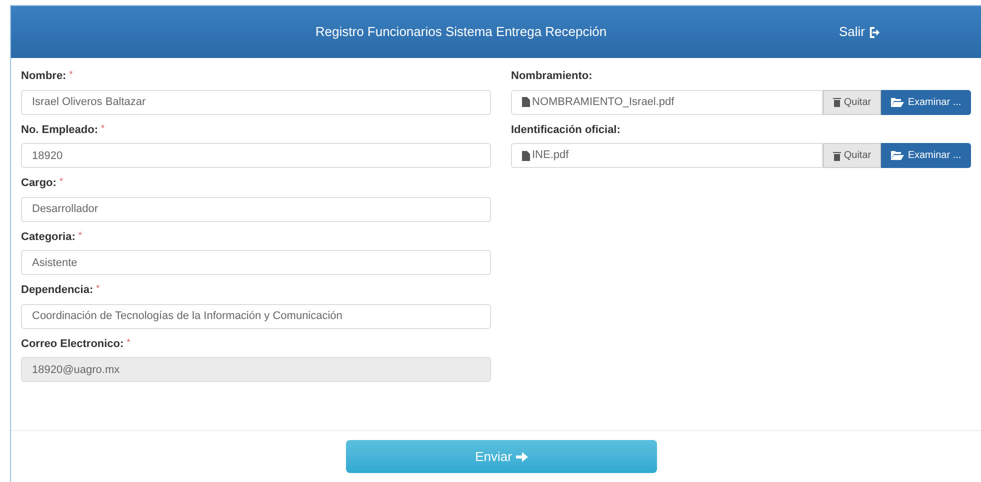 This screenshot has width=981, height=482. I want to click on field-label: Nombramiento:, so click(552, 76).